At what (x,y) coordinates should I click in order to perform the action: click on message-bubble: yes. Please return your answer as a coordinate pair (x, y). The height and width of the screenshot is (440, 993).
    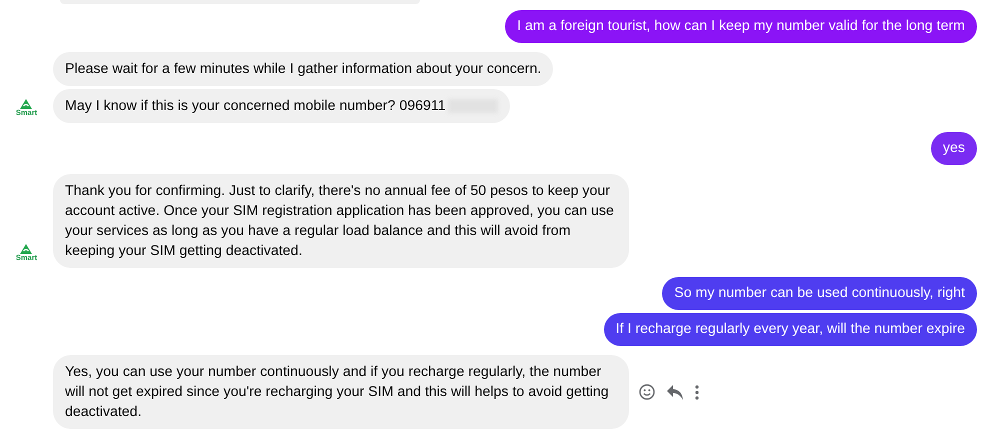
    Looking at the image, I should click on (953, 148).